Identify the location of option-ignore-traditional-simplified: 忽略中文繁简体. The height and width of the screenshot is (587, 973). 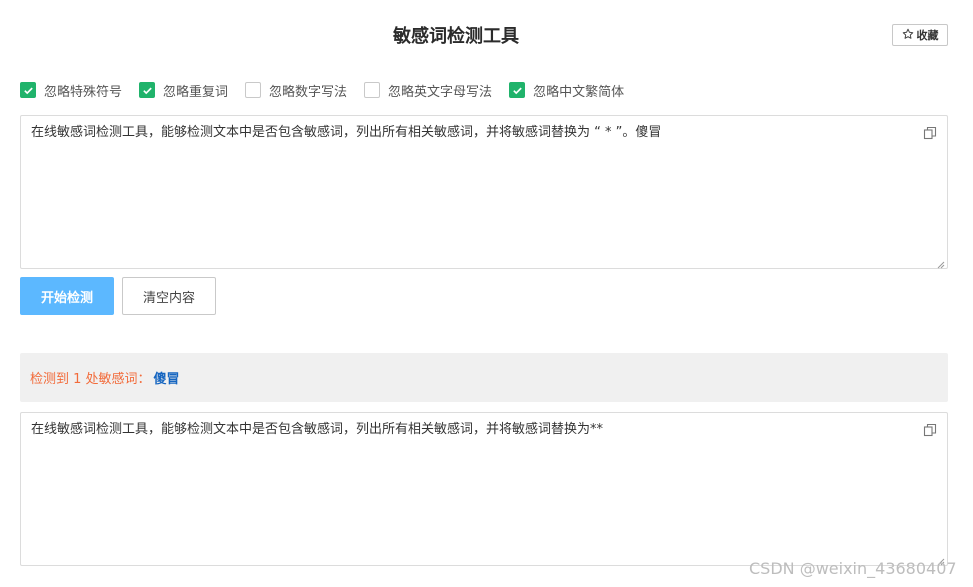
(566, 90).